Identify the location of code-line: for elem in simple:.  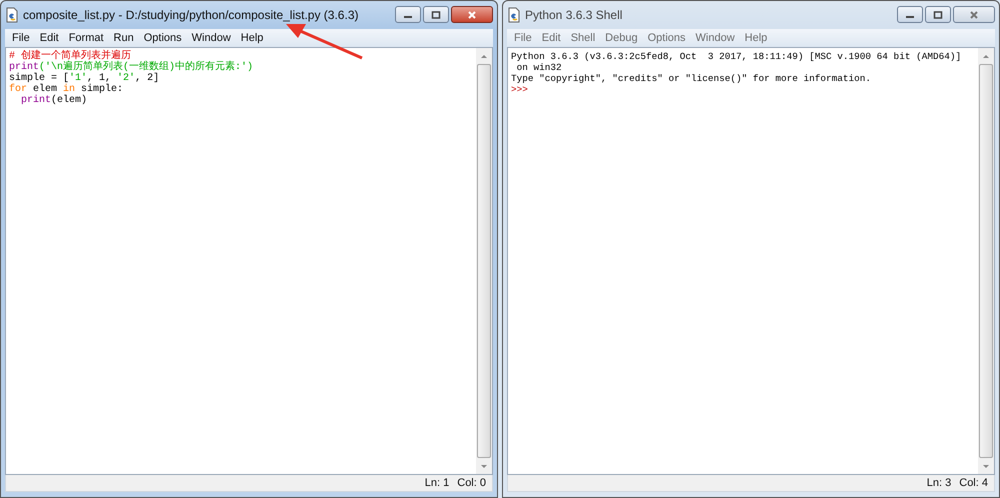
(66, 89).